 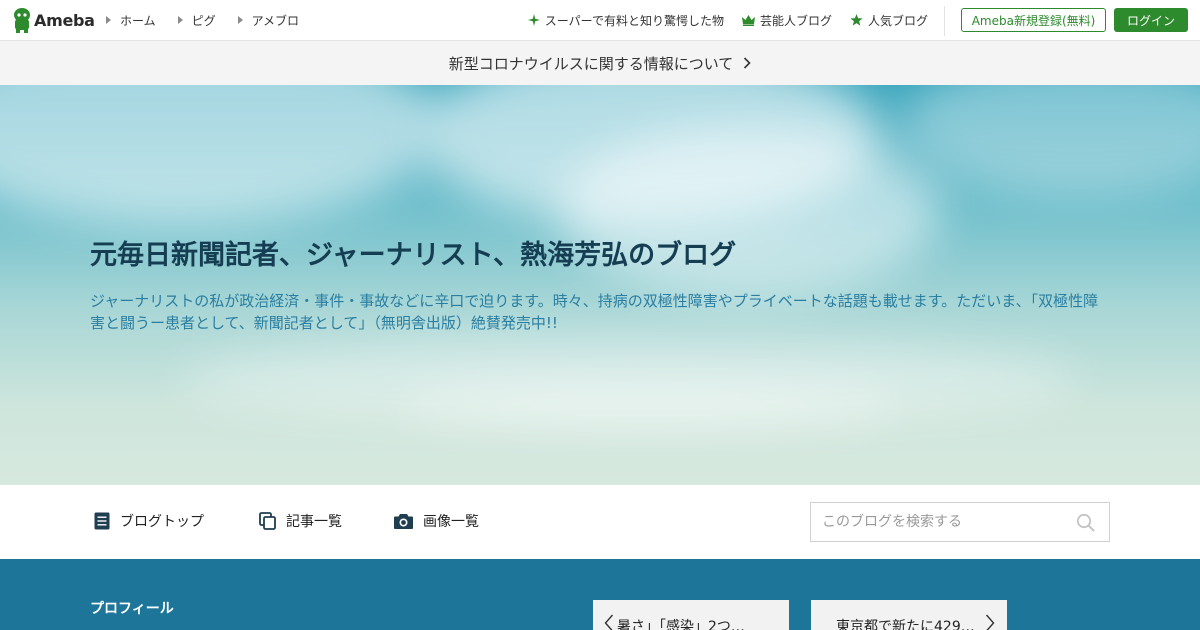 What do you see at coordinates (897, 20) in the screenshot?
I see `popular-blog-label: 人気ブログ` at bounding box center [897, 20].